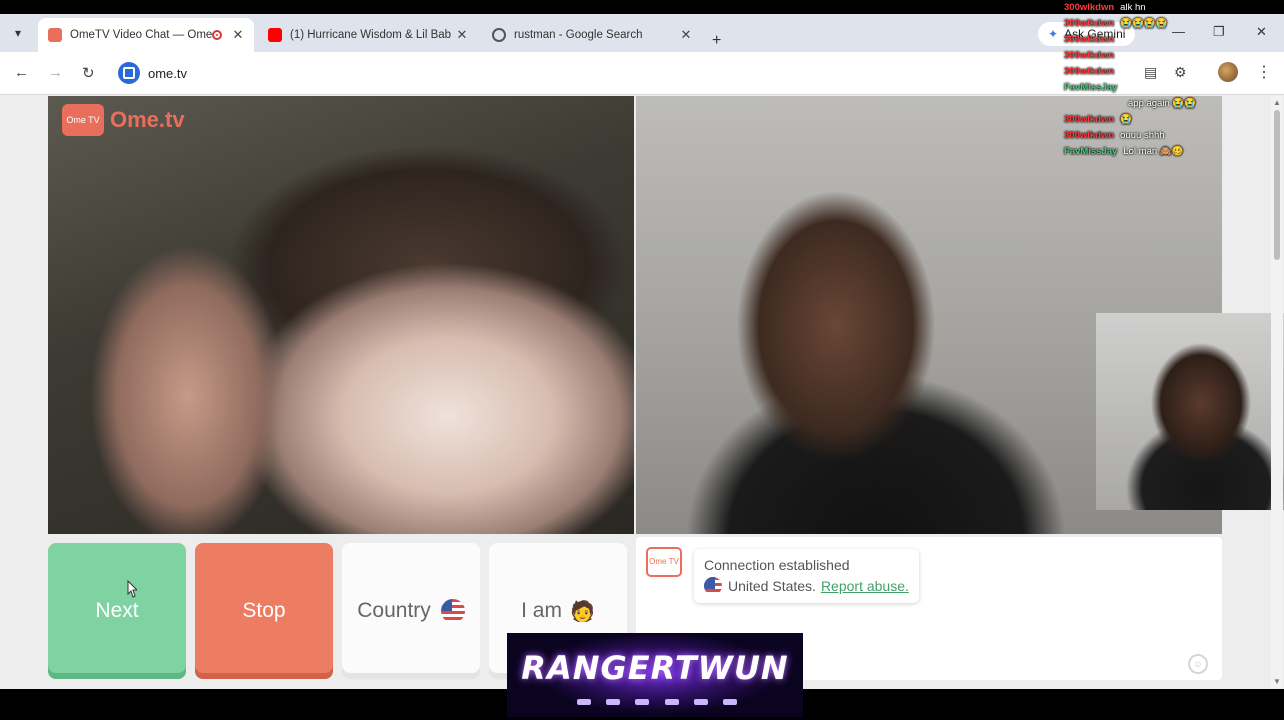 The height and width of the screenshot is (720, 1284). Describe the element at coordinates (1153, 151) in the screenshot. I see `chat-message: Lol man 🙈🥴` at that location.